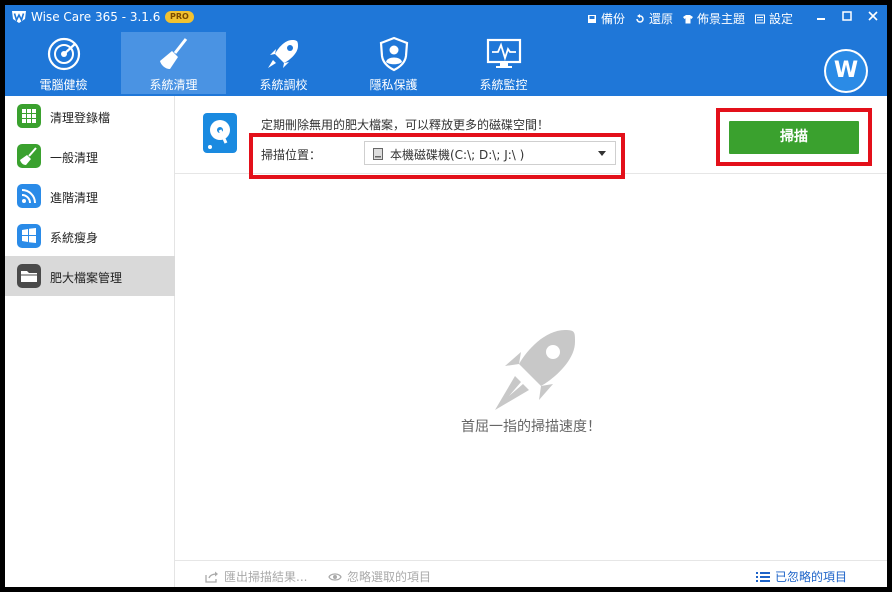 The image size is (892, 592). What do you see at coordinates (811, 577) in the screenshot?
I see `ignored-items-label: 已忽略的項目` at bounding box center [811, 577].